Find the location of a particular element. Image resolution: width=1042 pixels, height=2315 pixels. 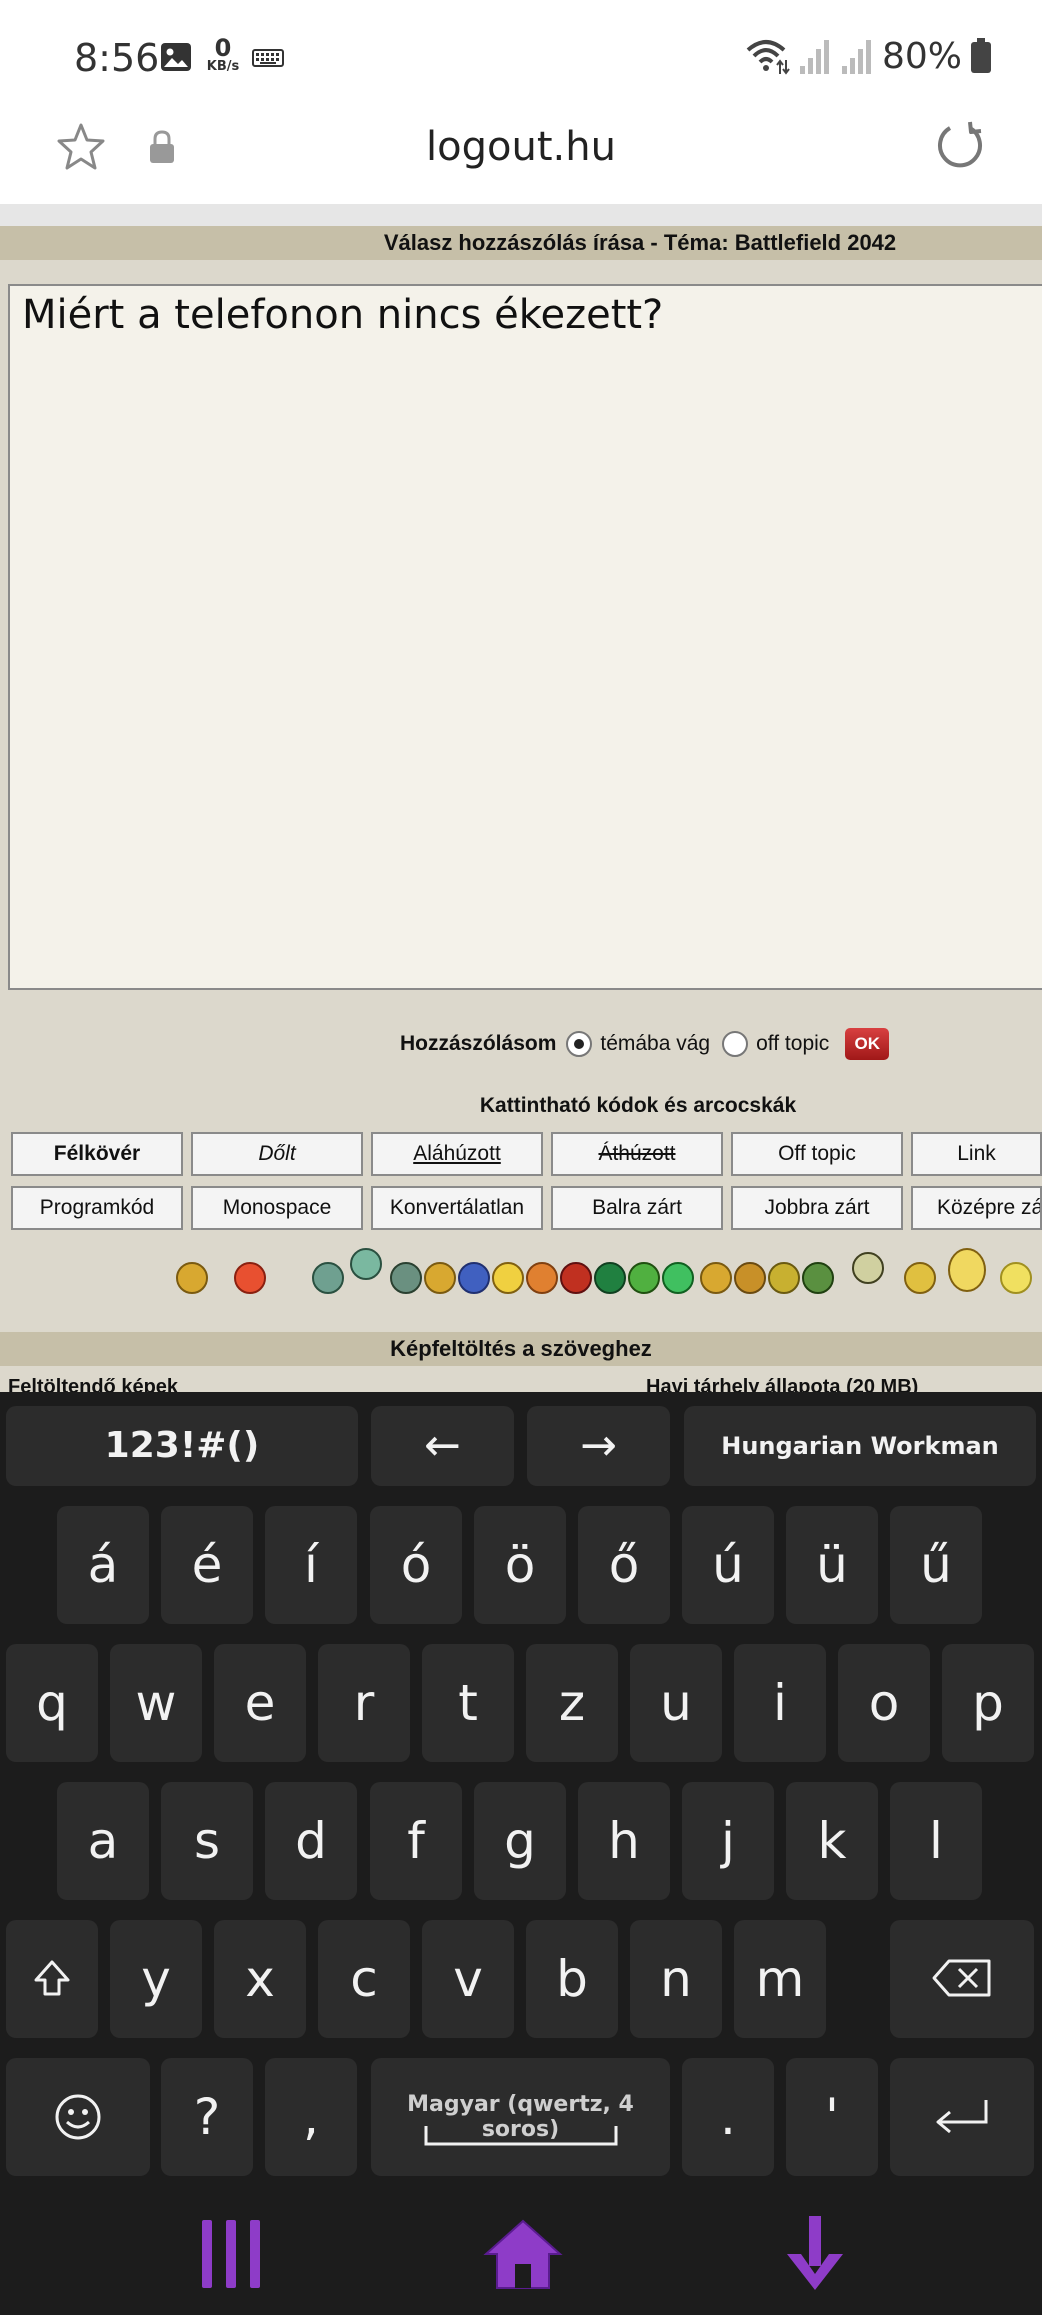

key-l: l is located at coordinates (936, 1841).